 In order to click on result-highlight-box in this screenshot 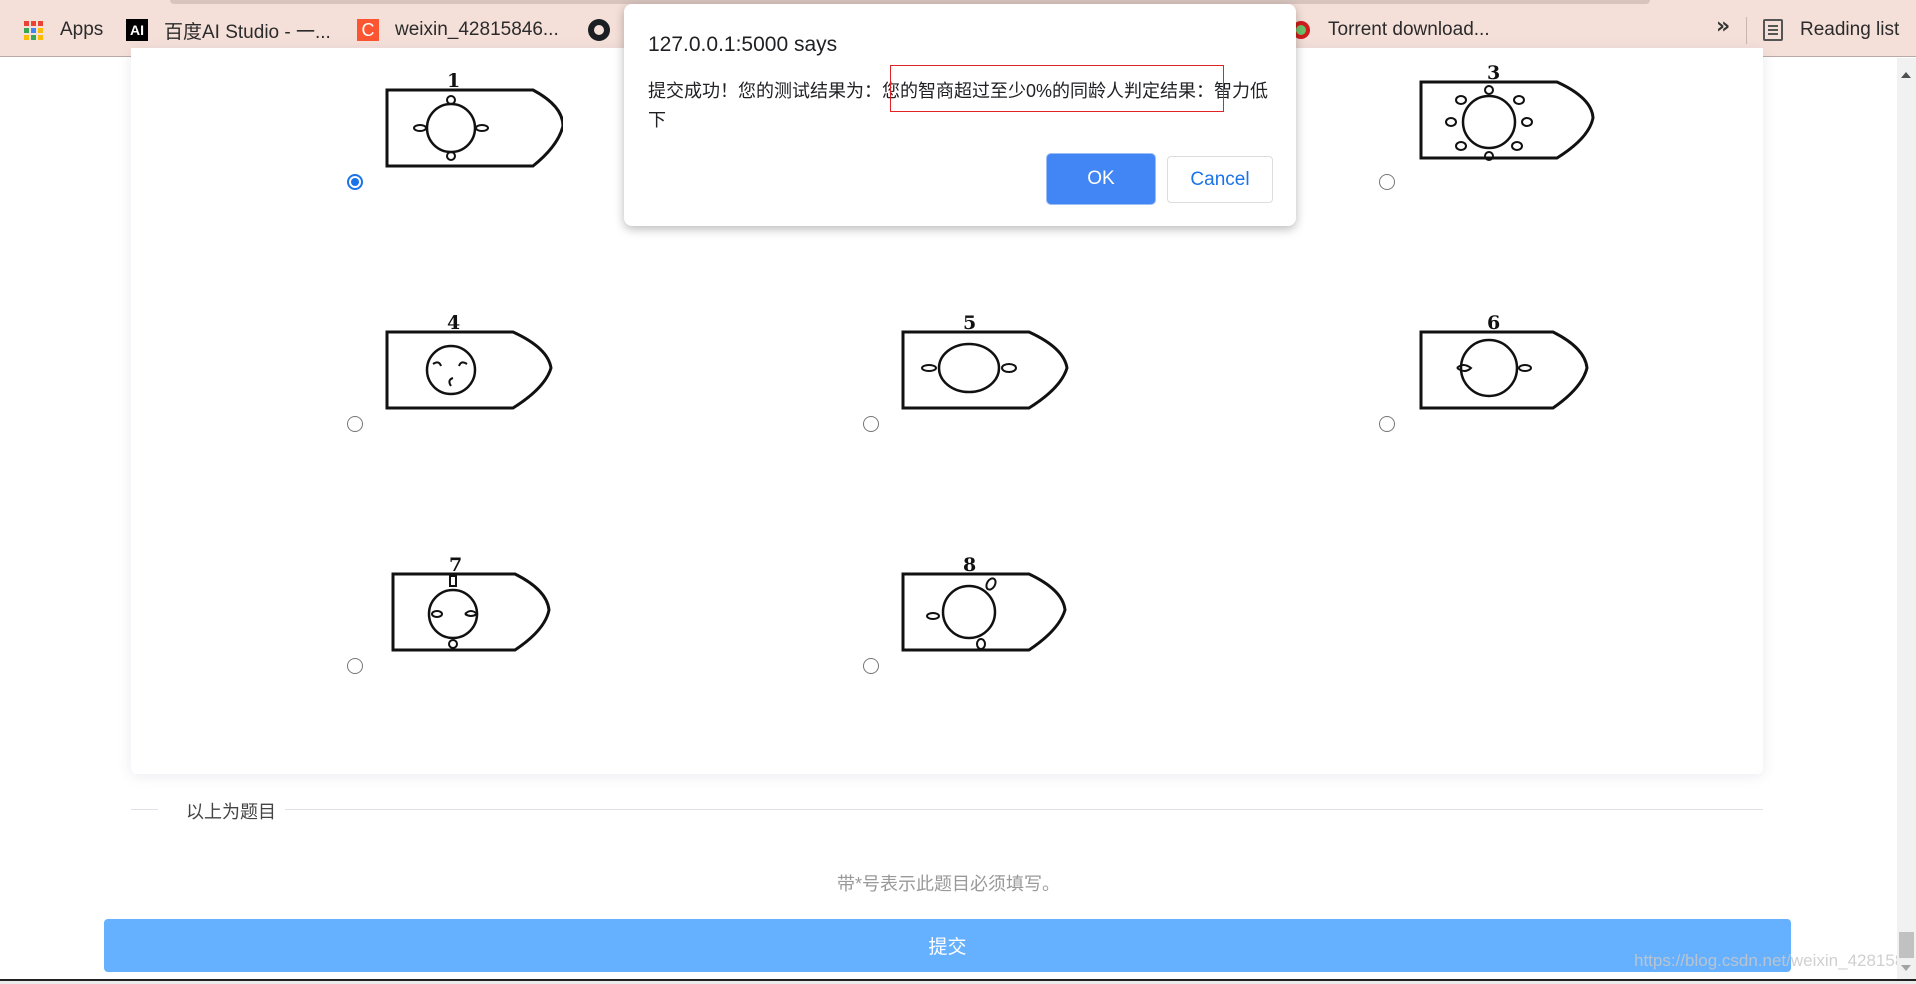, I will do `click(1057, 88)`.